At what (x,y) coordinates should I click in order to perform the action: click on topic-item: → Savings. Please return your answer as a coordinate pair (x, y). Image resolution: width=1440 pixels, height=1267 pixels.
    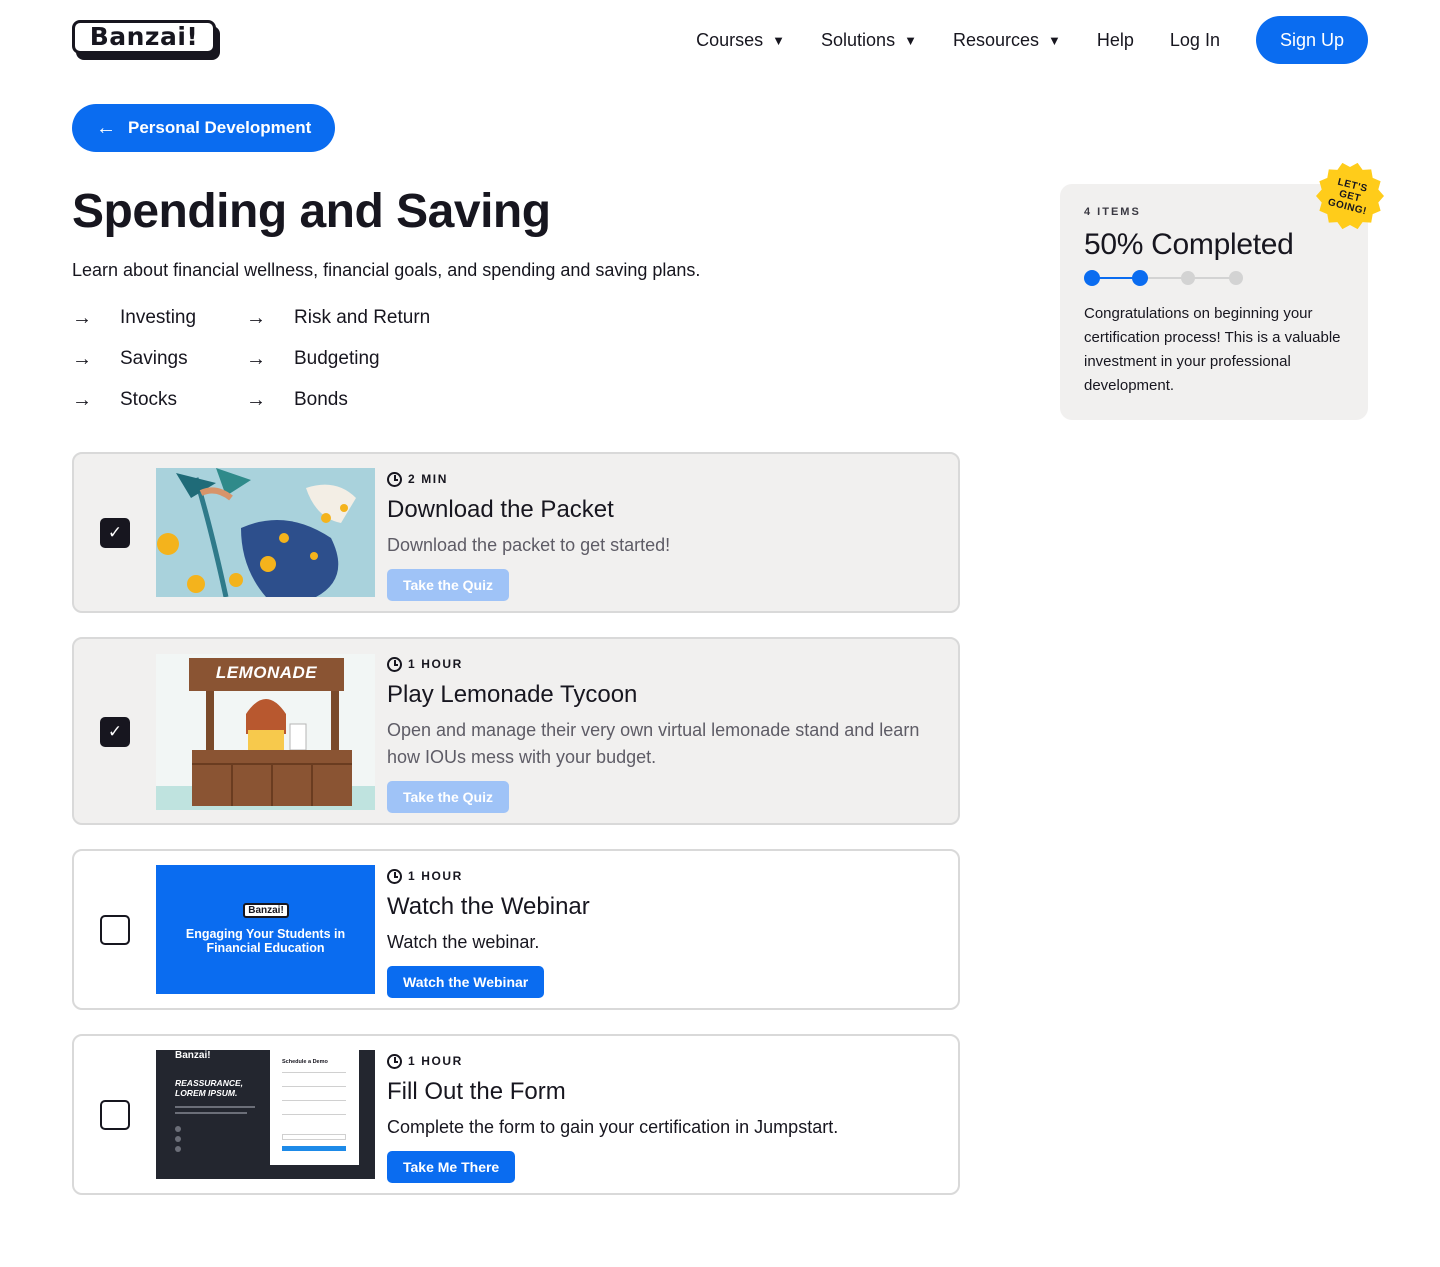
    Looking at the image, I should click on (159, 359).